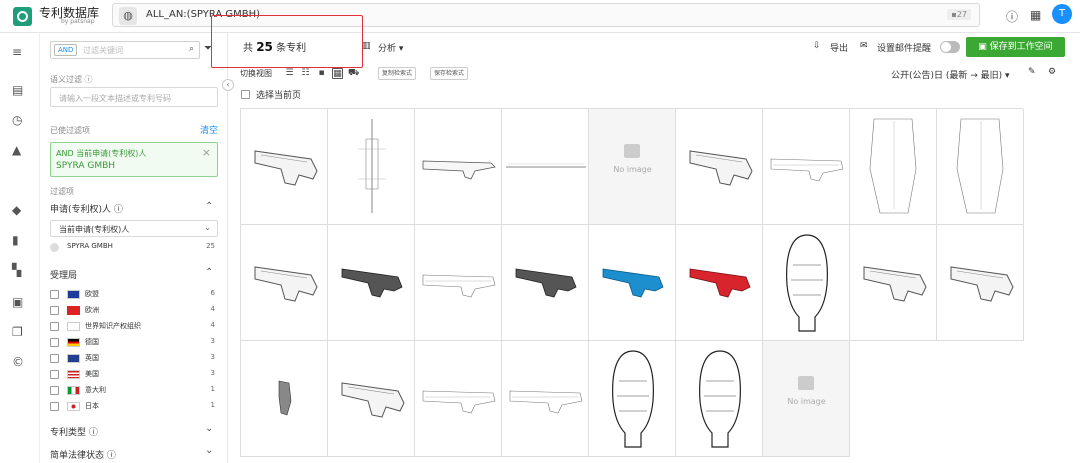  Describe the element at coordinates (134, 295) in the screenshot. I see `list-item: 欧盟 6` at that location.